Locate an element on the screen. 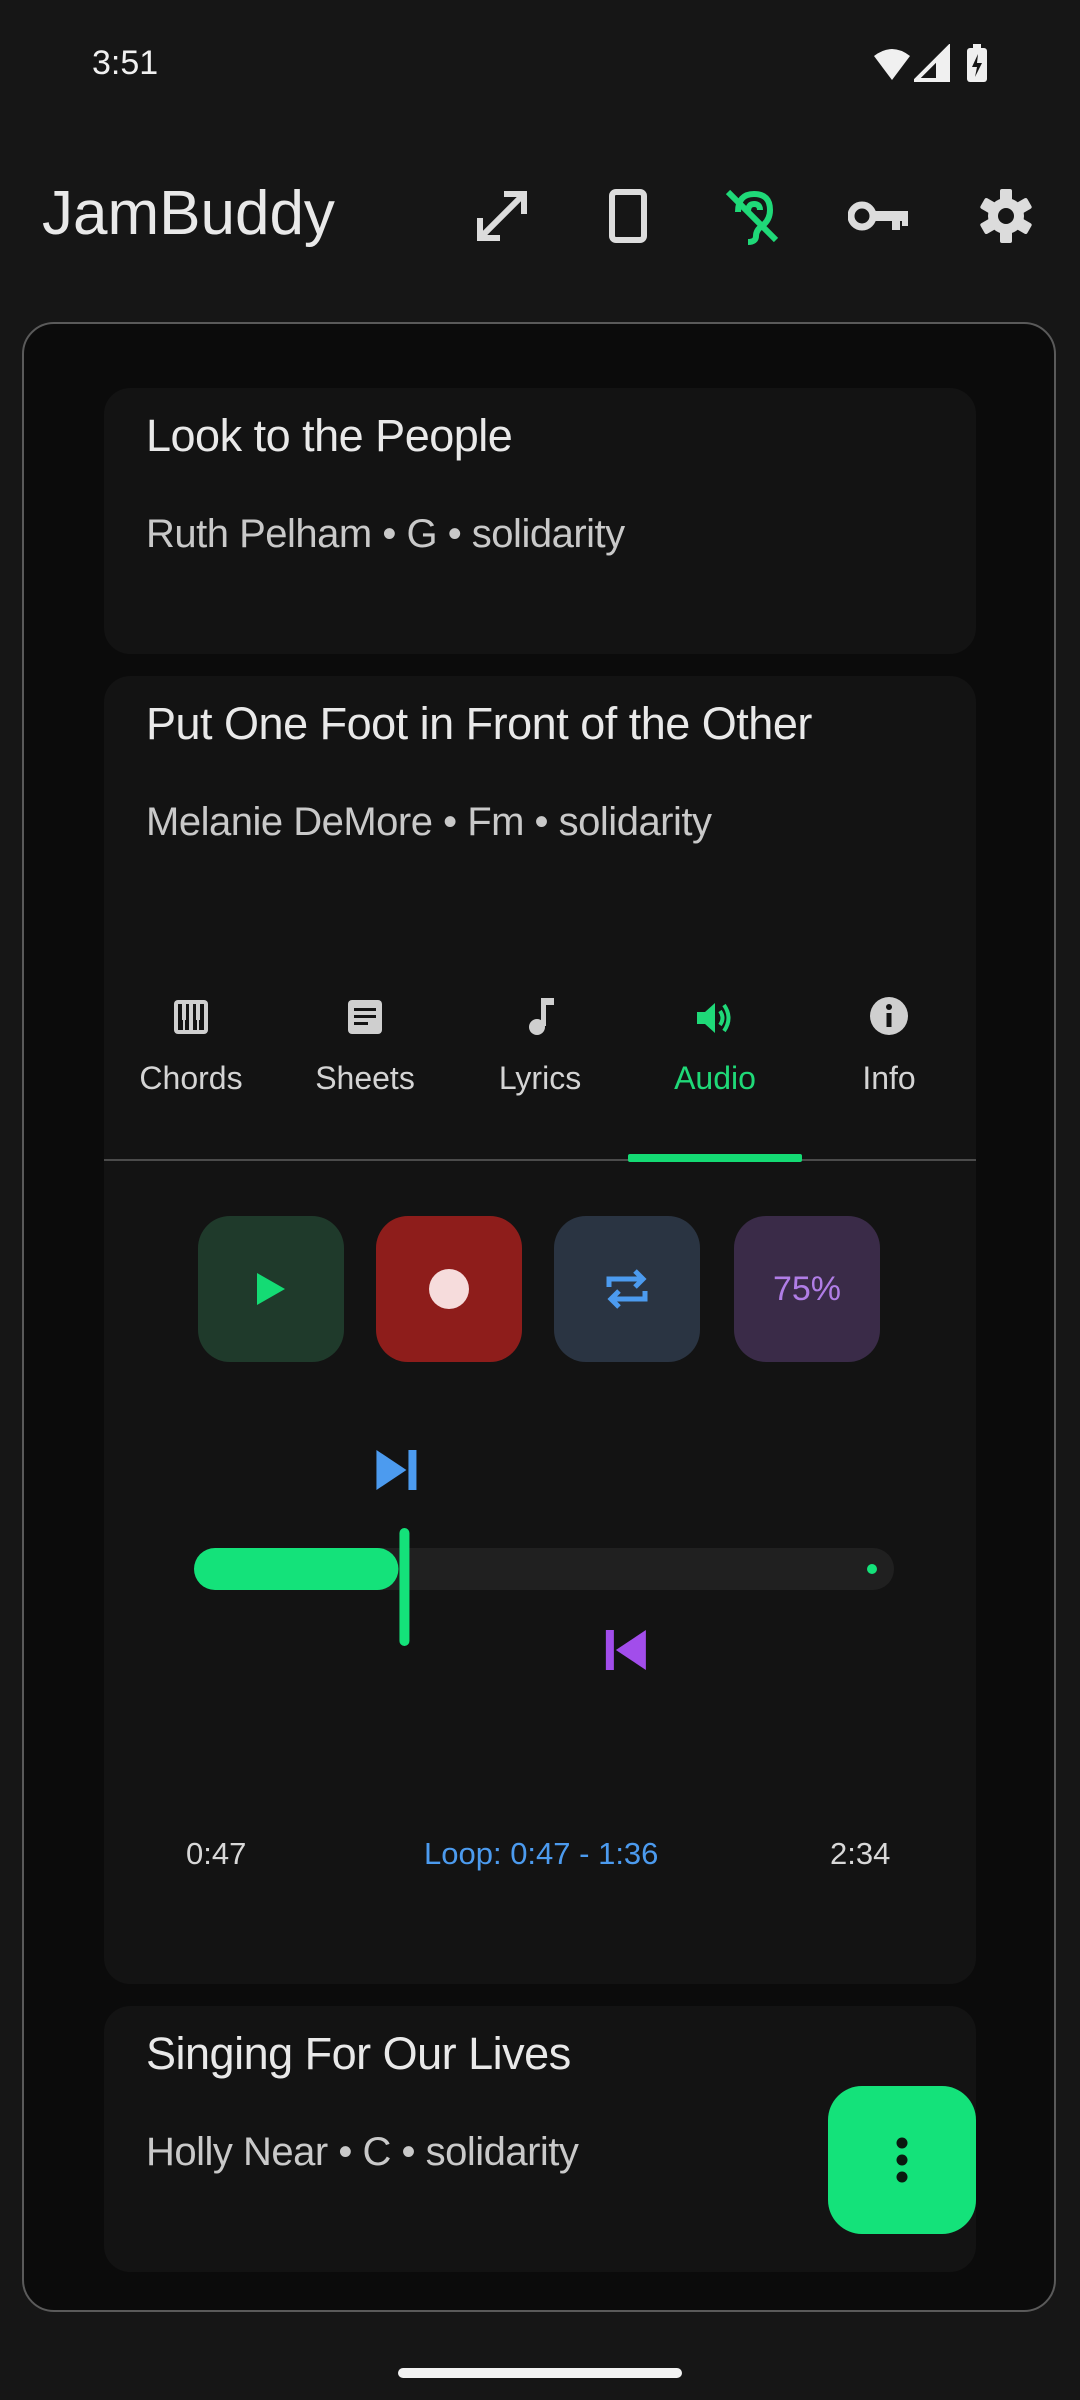 This screenshot has height=2400, width=1080. tab-chords: Chords is located at coordinates (191, 1036).